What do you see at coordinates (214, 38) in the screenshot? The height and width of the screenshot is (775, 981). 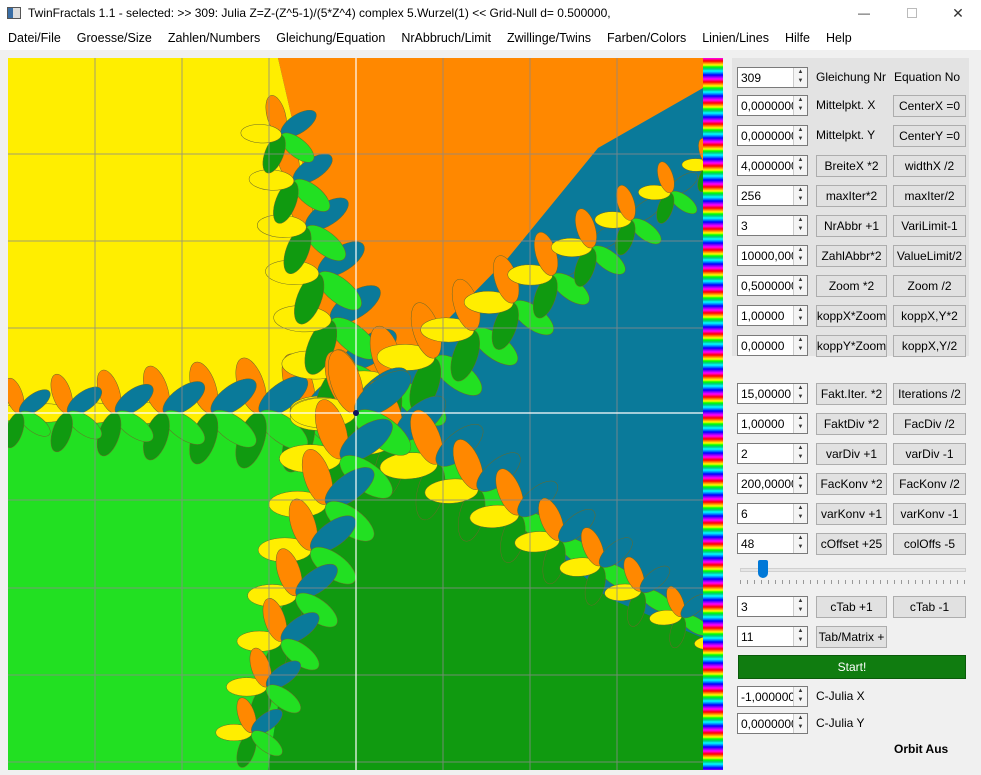 I see `menu-zahlen: Zahlen/Numbers` at bounding box center [214, 38].